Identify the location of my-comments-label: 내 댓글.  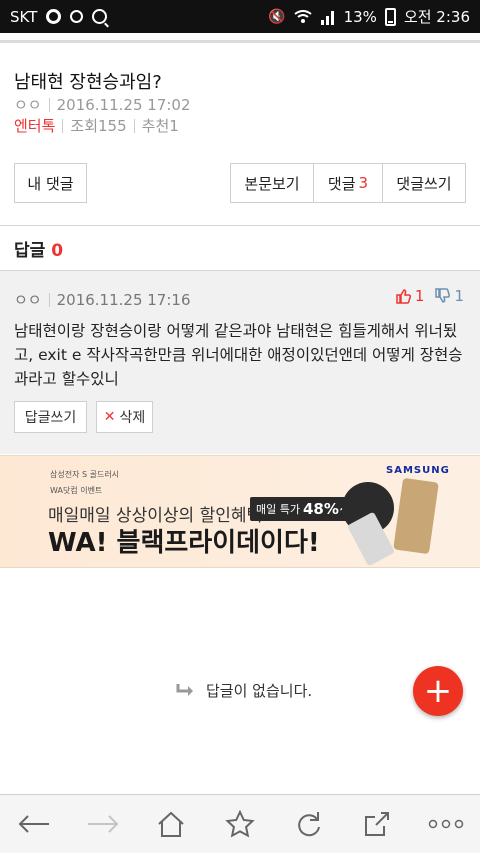
(50, 183).